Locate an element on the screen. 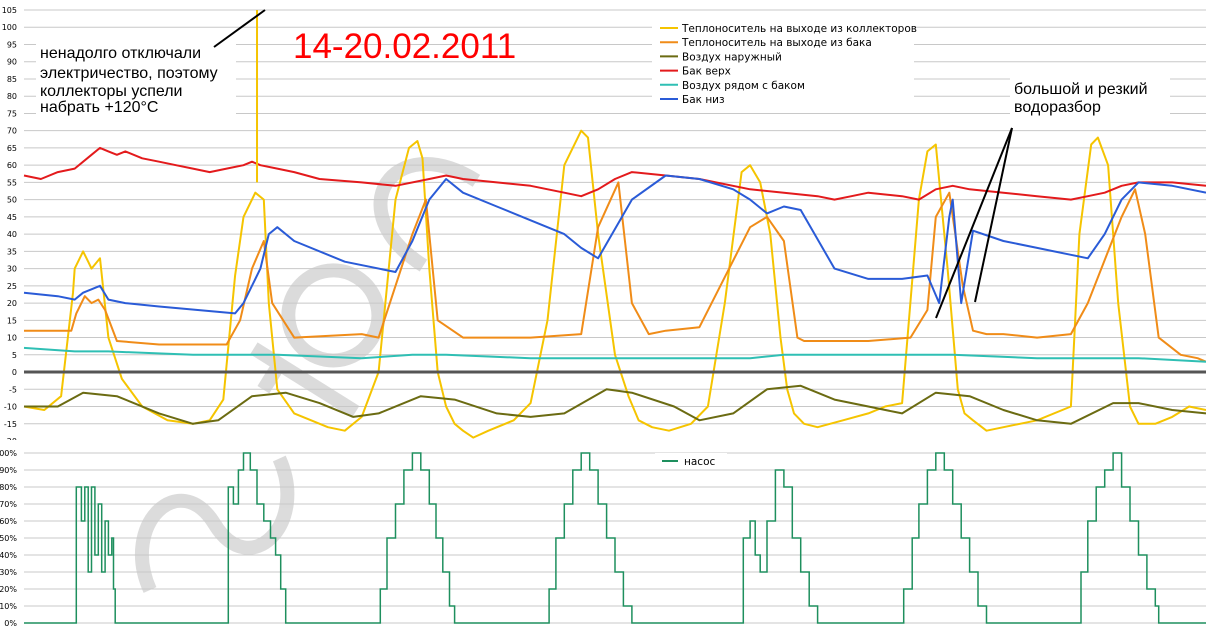 The height and width of the screenshot is (628, 1206). bottom-y-tick-label: 50% is located at coordinates (8, 538).